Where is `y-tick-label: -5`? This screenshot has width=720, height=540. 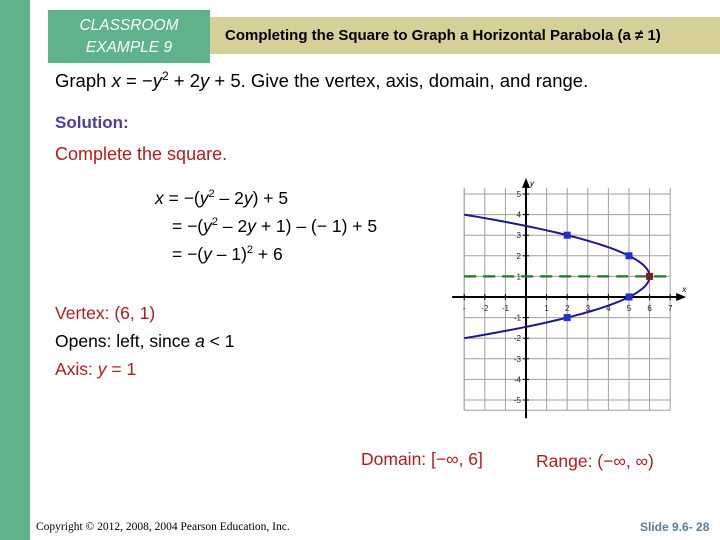
y-tick-label: -5 is located at coordinates (518, 400).